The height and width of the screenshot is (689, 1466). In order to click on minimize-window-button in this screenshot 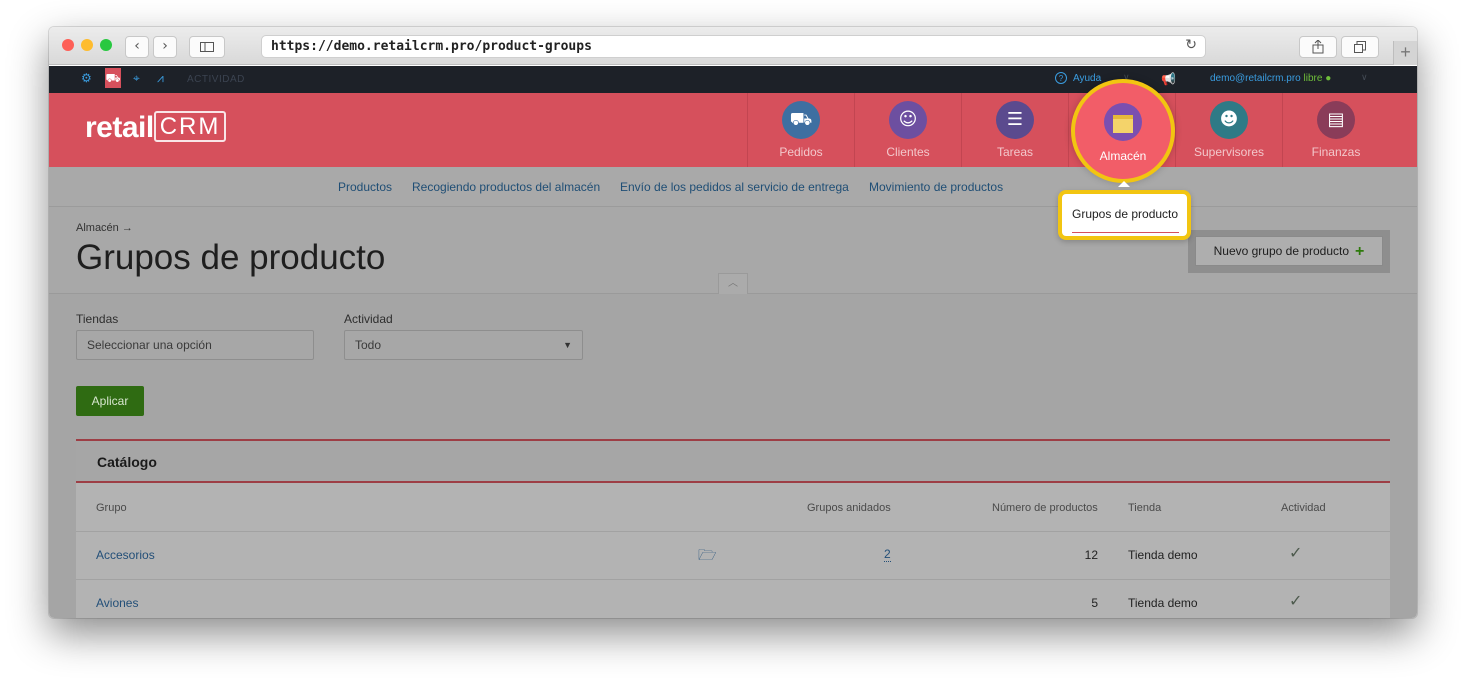, I will do `click(87, 45)`.